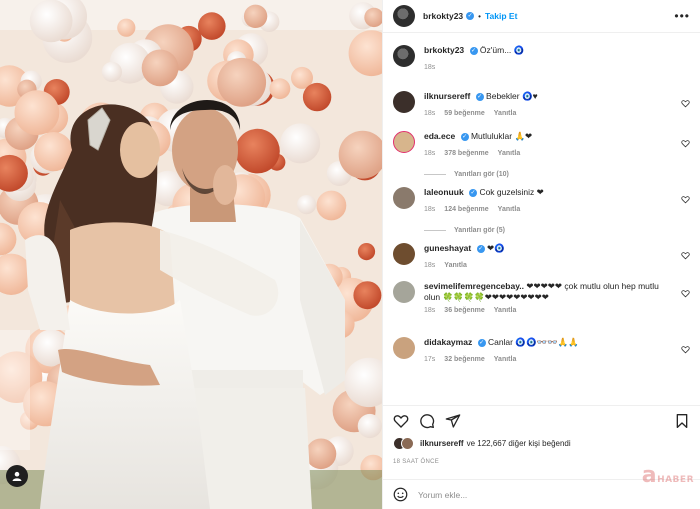 The height and width of the screenshot is (509, 700). Describe the element at coordinates (500, 342) in the screenshot. I see `comment-text: Canlar` at that location.